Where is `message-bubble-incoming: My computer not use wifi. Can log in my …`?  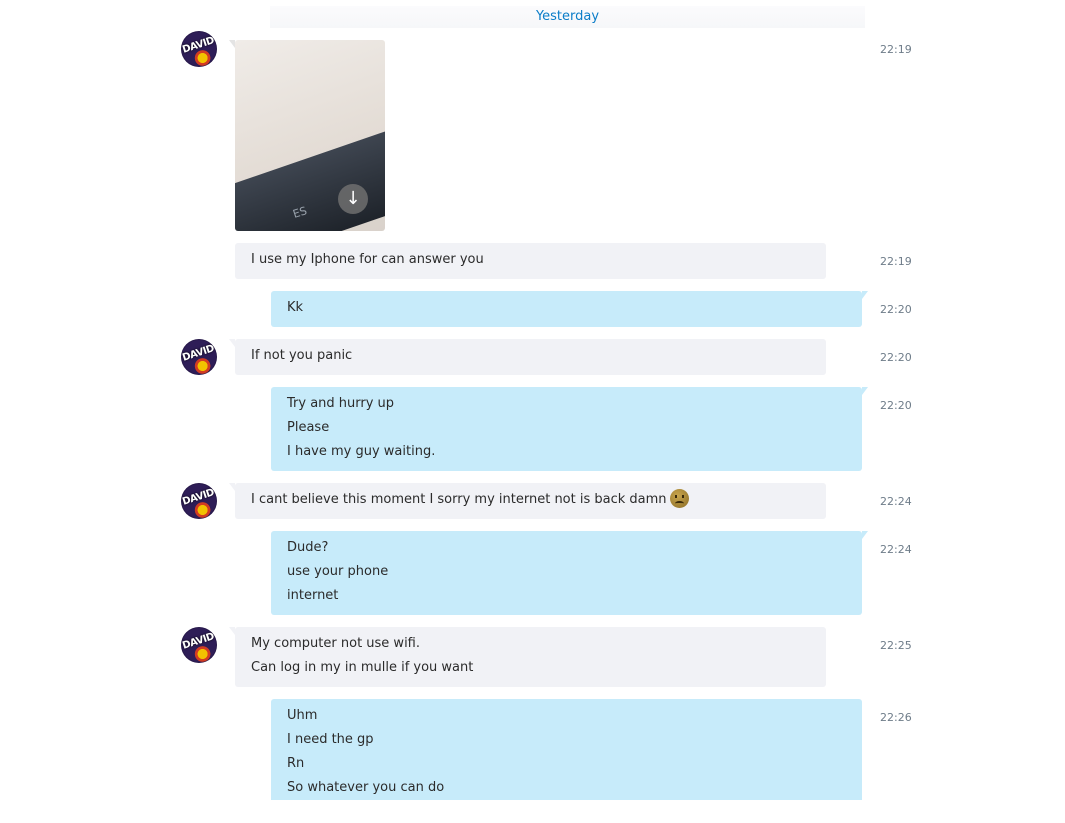 message-bubble-incoming: My computer not use wifi. Can log in my … is located at coordinates (527, 657).